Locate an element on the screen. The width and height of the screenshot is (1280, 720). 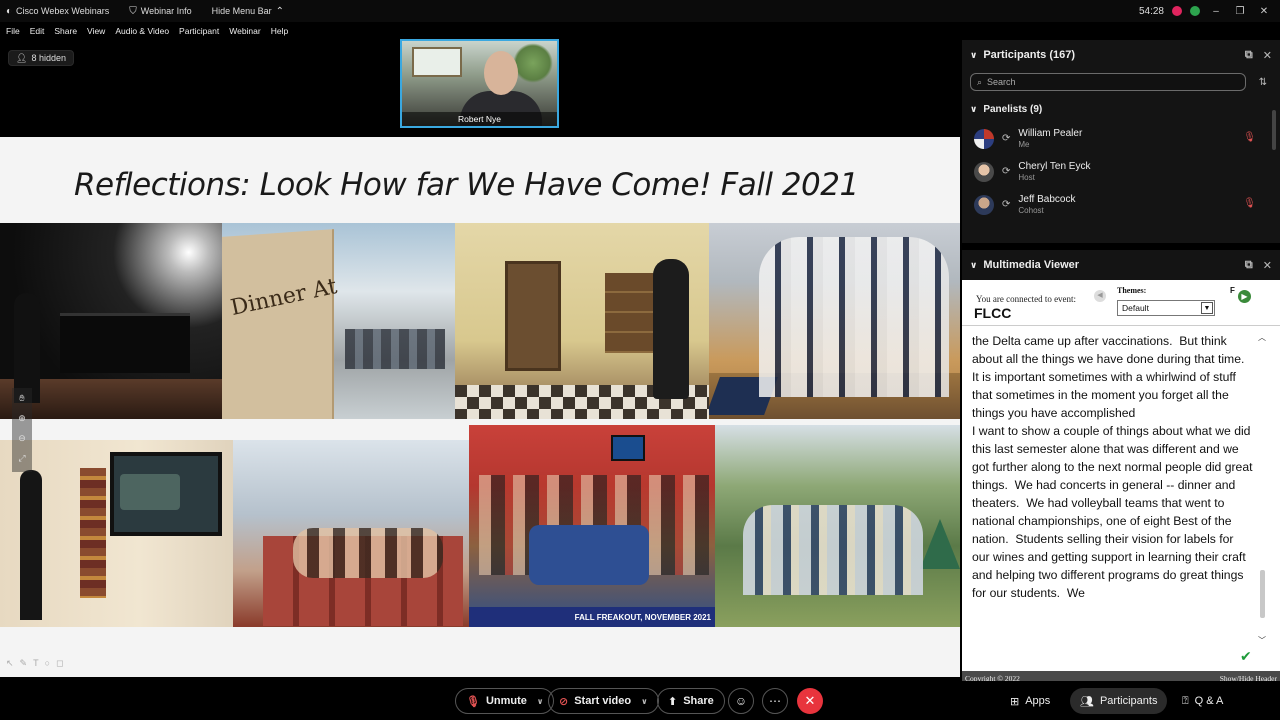
pen-icon: ✎ is located at coordinates (24, 663).